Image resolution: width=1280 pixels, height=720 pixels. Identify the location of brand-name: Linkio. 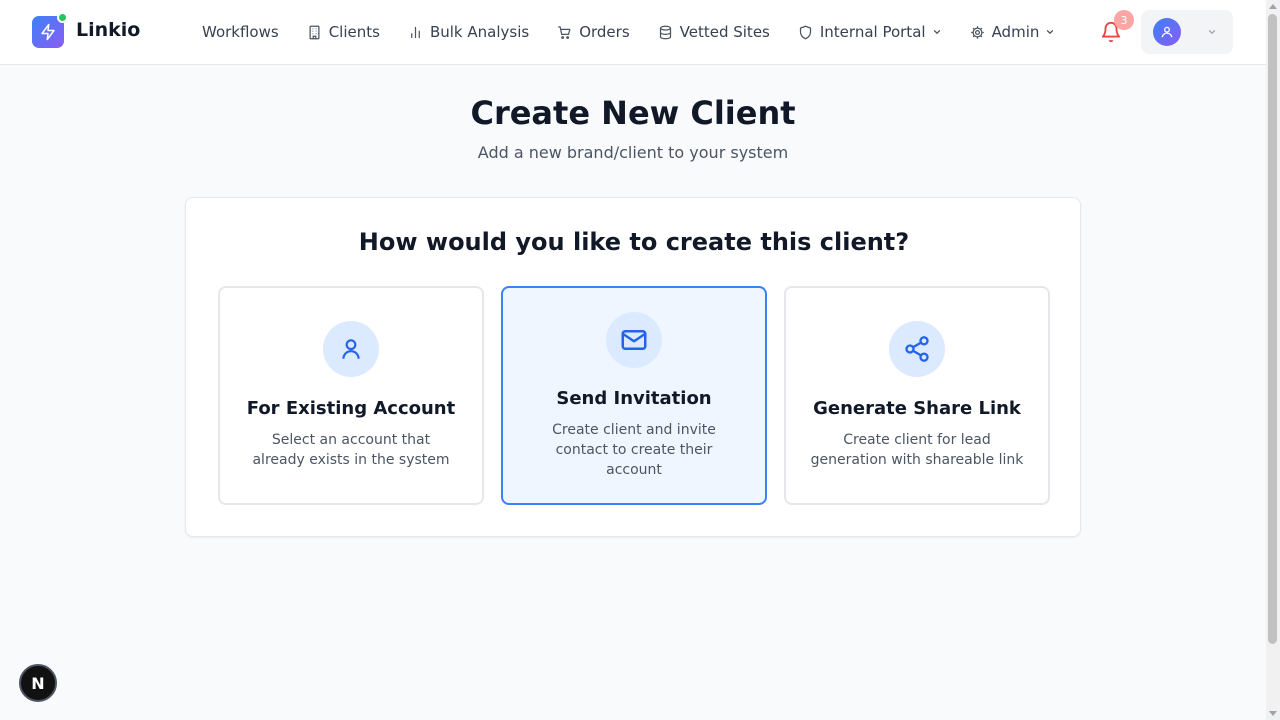
(108, 30).